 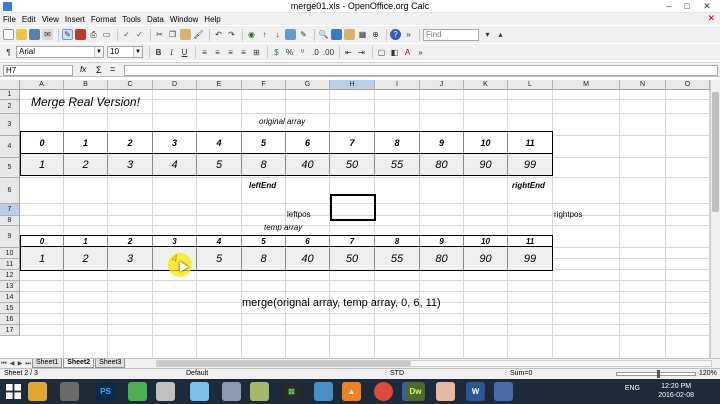 I want to click on page-style: Default, so click(x=197, y=373).